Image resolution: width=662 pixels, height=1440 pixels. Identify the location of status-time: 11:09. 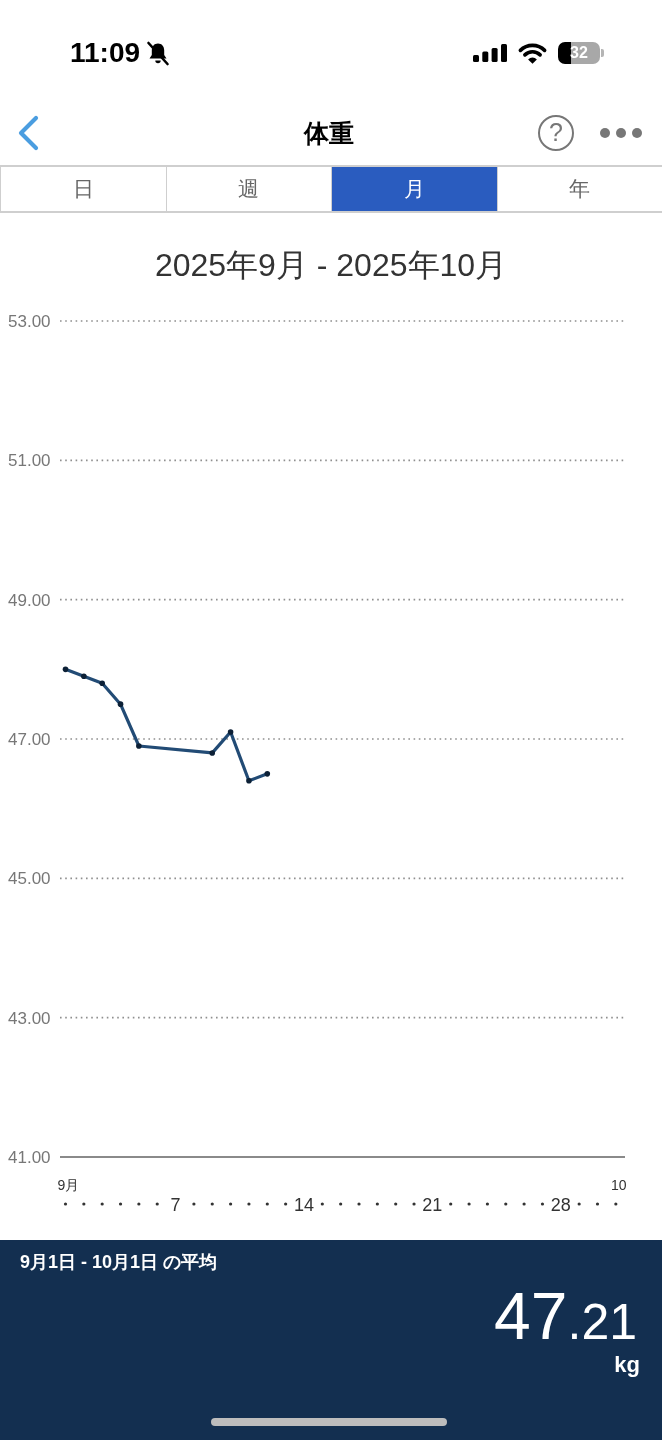
(105, 53).